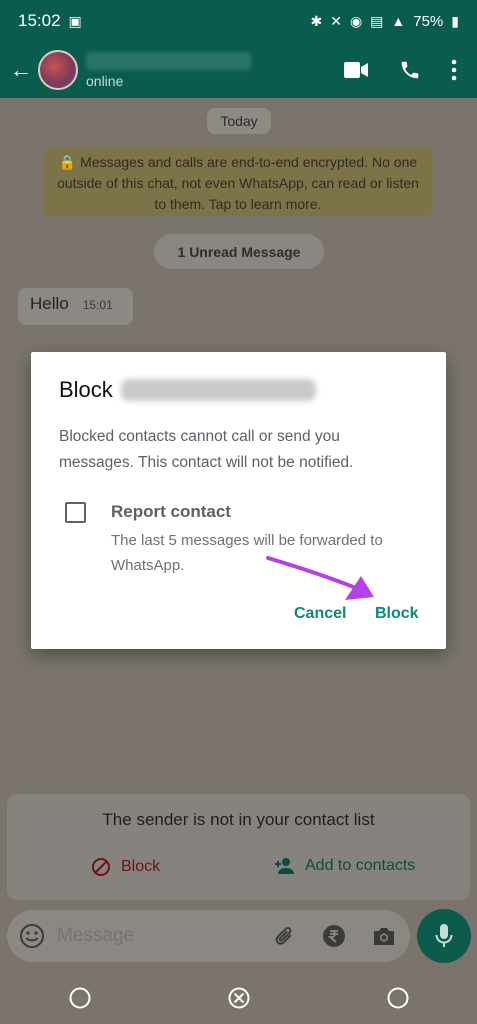  Describe the element at coordinates (410, 70) in the screenshot. I see `voice-call-icon` at that location.